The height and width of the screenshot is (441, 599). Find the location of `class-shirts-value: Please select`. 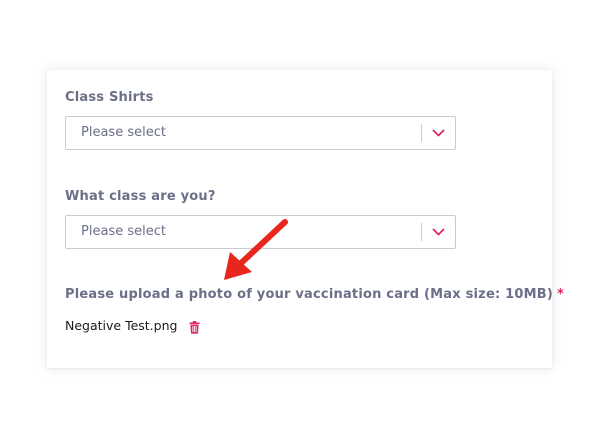

class-shirts-value: Please select is located at coordinates (123, 132).